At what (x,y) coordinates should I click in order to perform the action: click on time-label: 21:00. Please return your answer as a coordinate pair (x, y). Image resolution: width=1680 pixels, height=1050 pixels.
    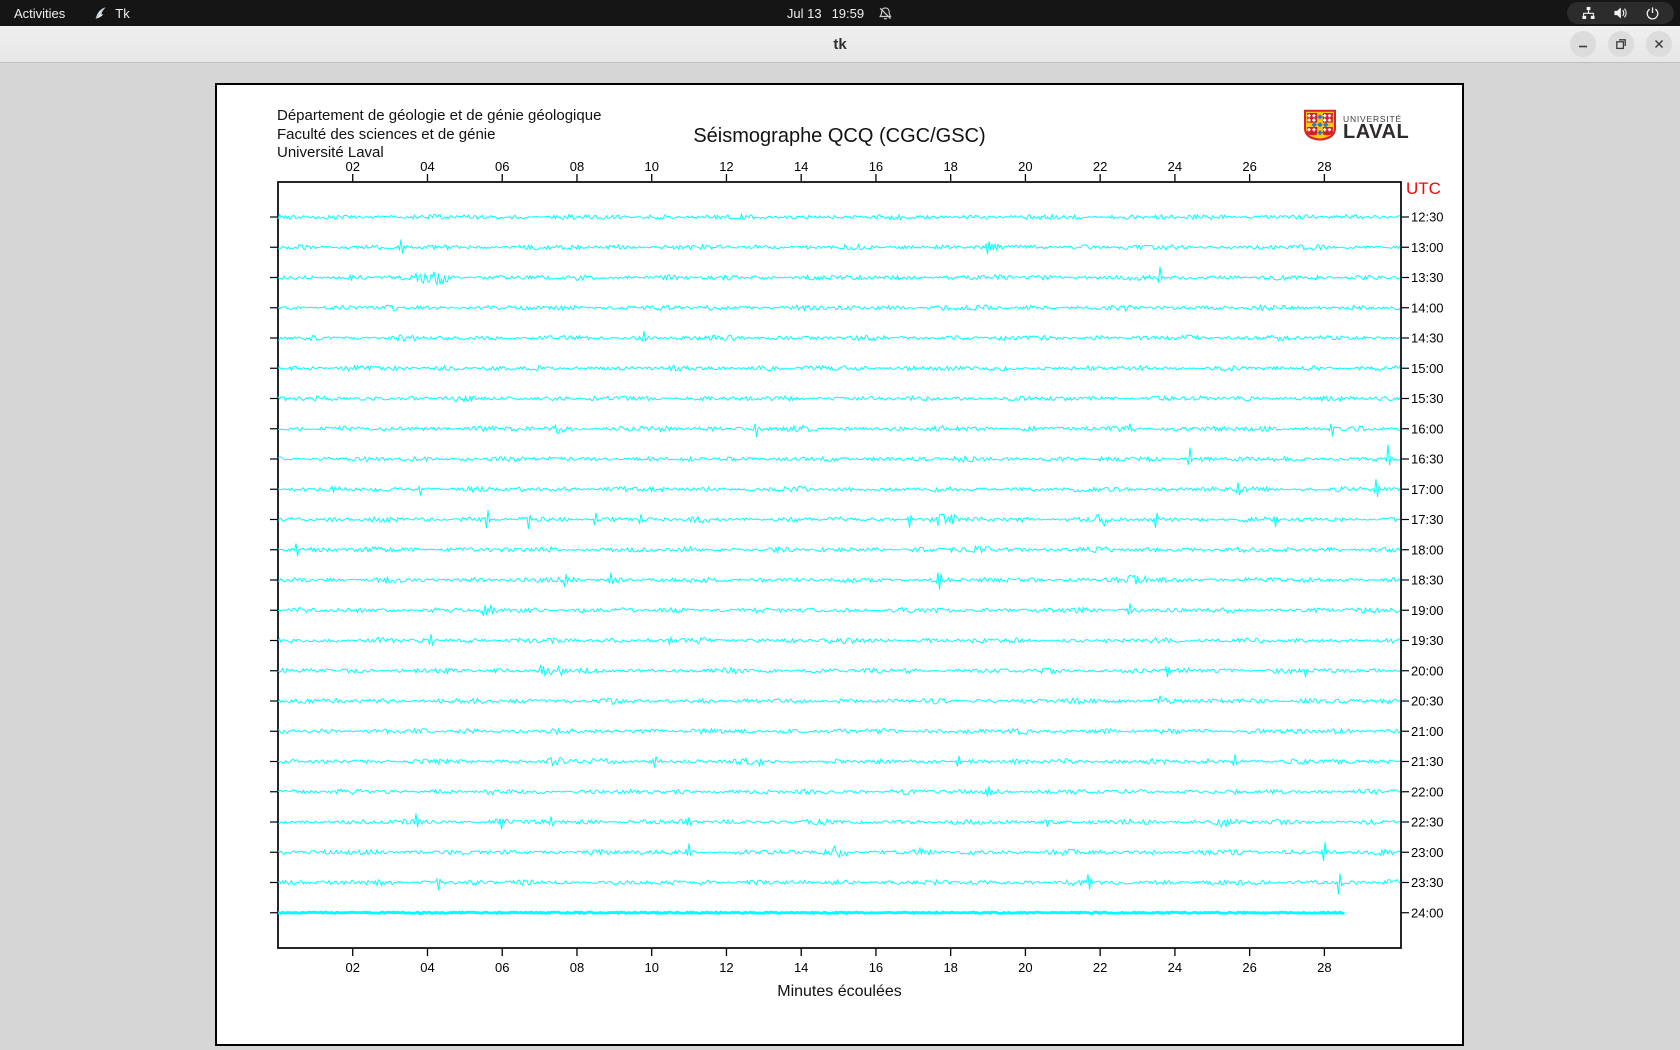
    Looking at the image, I should click on (1427, 731).